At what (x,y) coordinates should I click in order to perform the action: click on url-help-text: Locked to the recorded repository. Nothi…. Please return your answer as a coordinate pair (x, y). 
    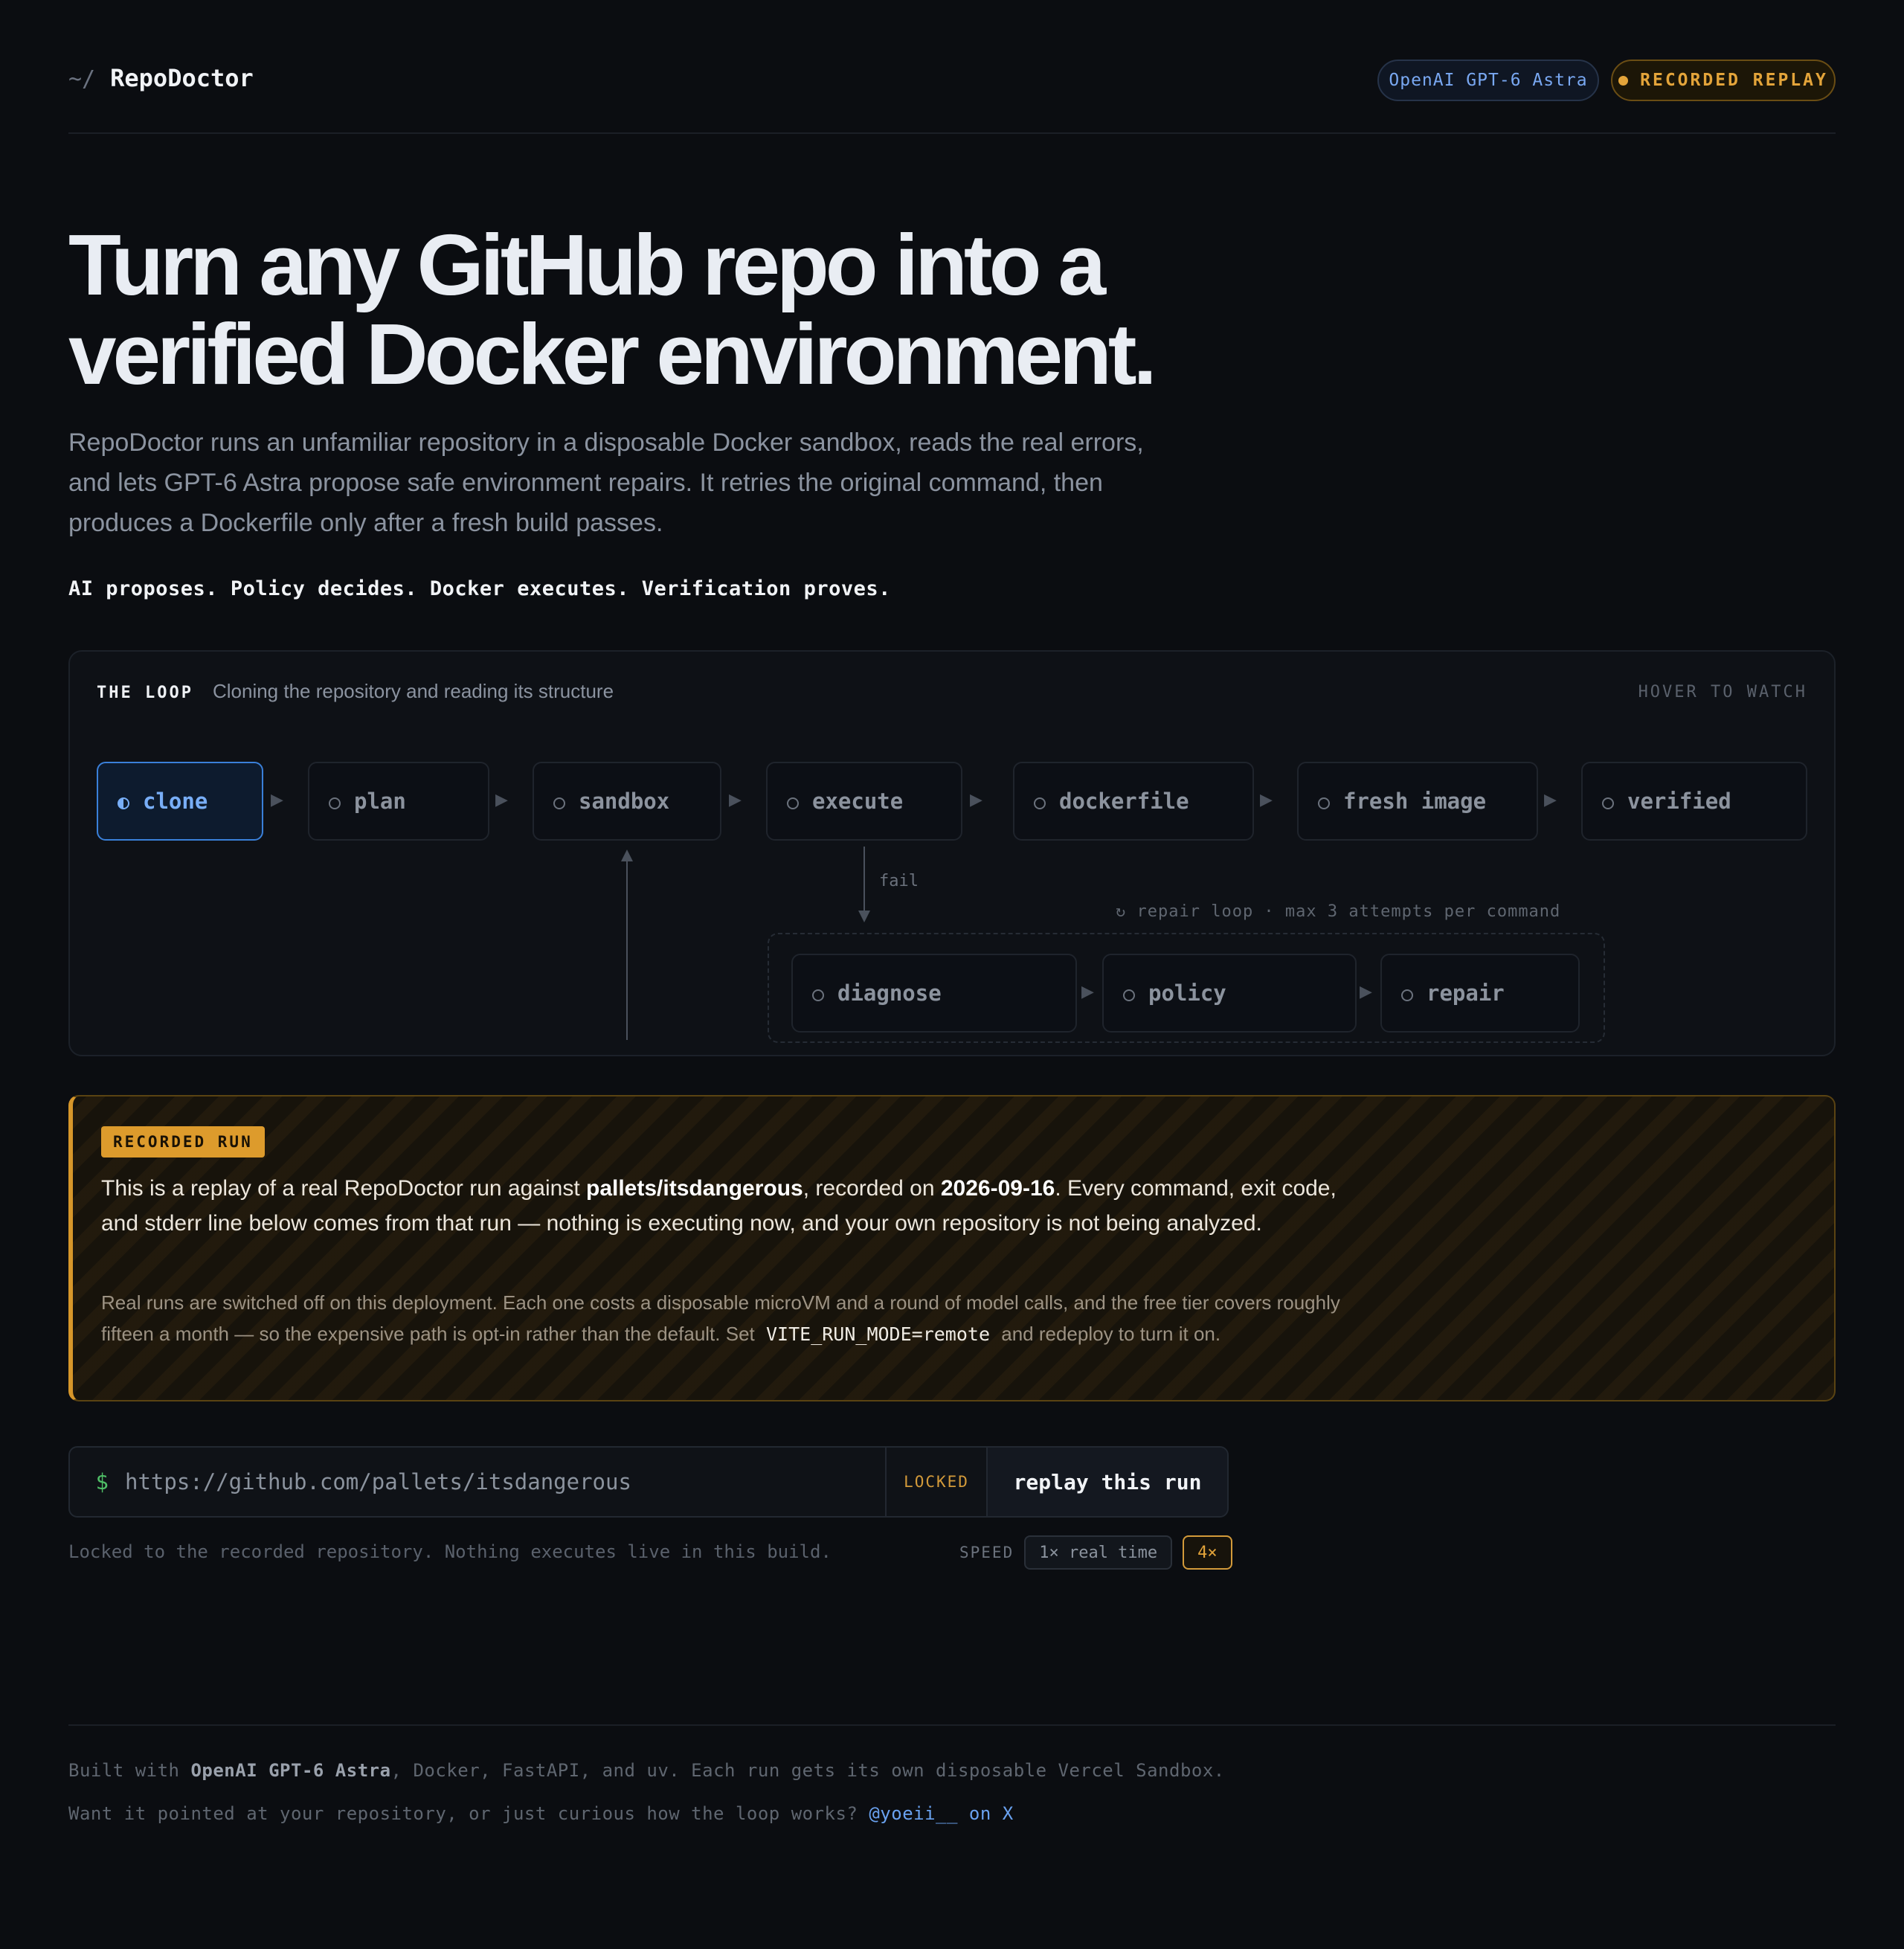
    Looking at the image, I should click on (450, 1551).